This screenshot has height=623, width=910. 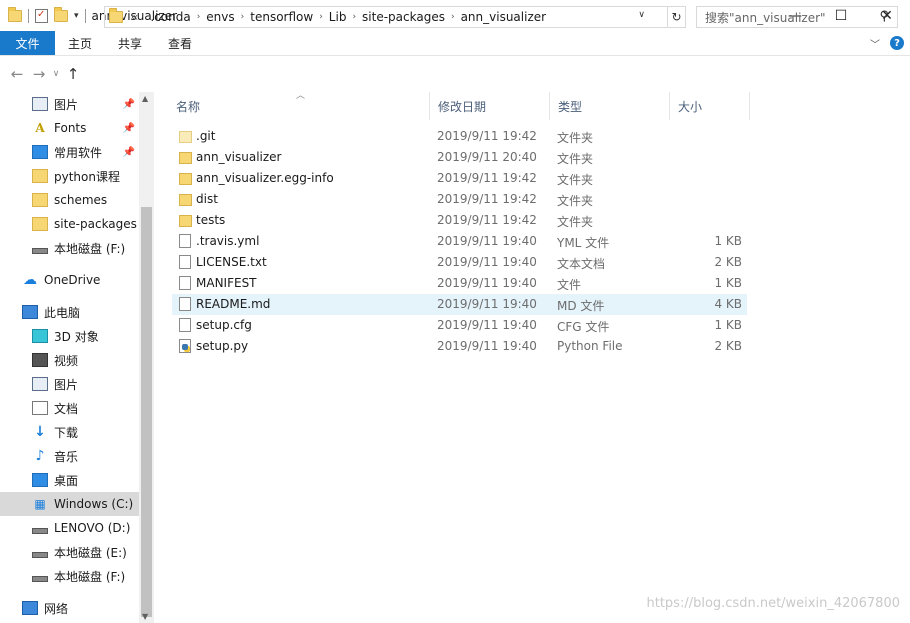 I want to click on column-header-date-modified: 修改日期, so click(x=490, y=106).